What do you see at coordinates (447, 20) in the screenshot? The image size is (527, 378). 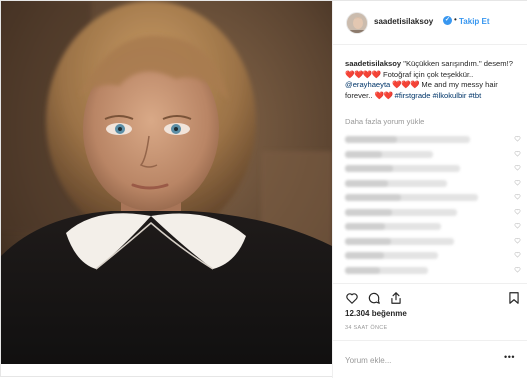 I see `verified-badge-icon: ✓` at bounding box center [447, 20].